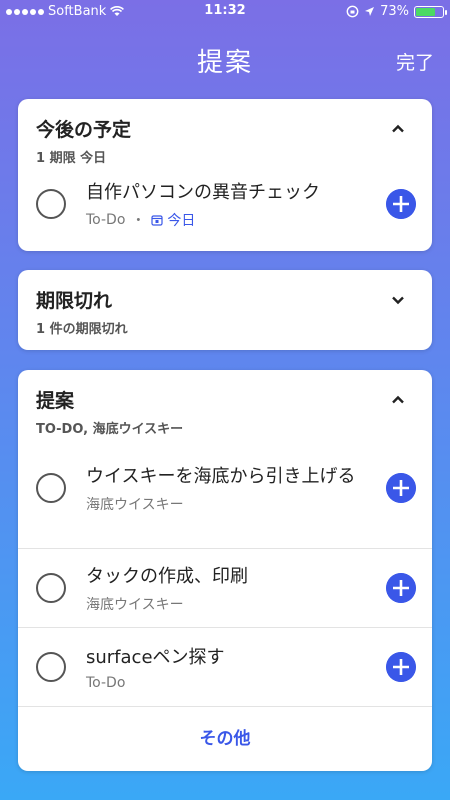  I want to click on overdue-header: 期限切れ 1 件の期限切れ, so click(225, 303).